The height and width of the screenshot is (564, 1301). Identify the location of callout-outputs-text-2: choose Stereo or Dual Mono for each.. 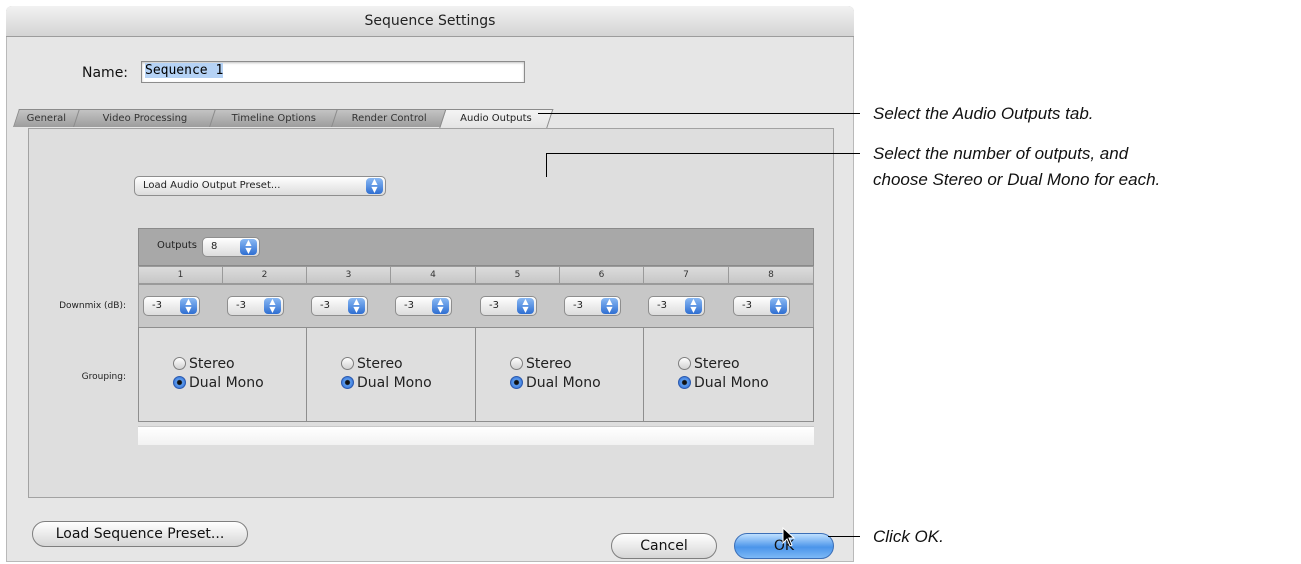
(1017, 179).